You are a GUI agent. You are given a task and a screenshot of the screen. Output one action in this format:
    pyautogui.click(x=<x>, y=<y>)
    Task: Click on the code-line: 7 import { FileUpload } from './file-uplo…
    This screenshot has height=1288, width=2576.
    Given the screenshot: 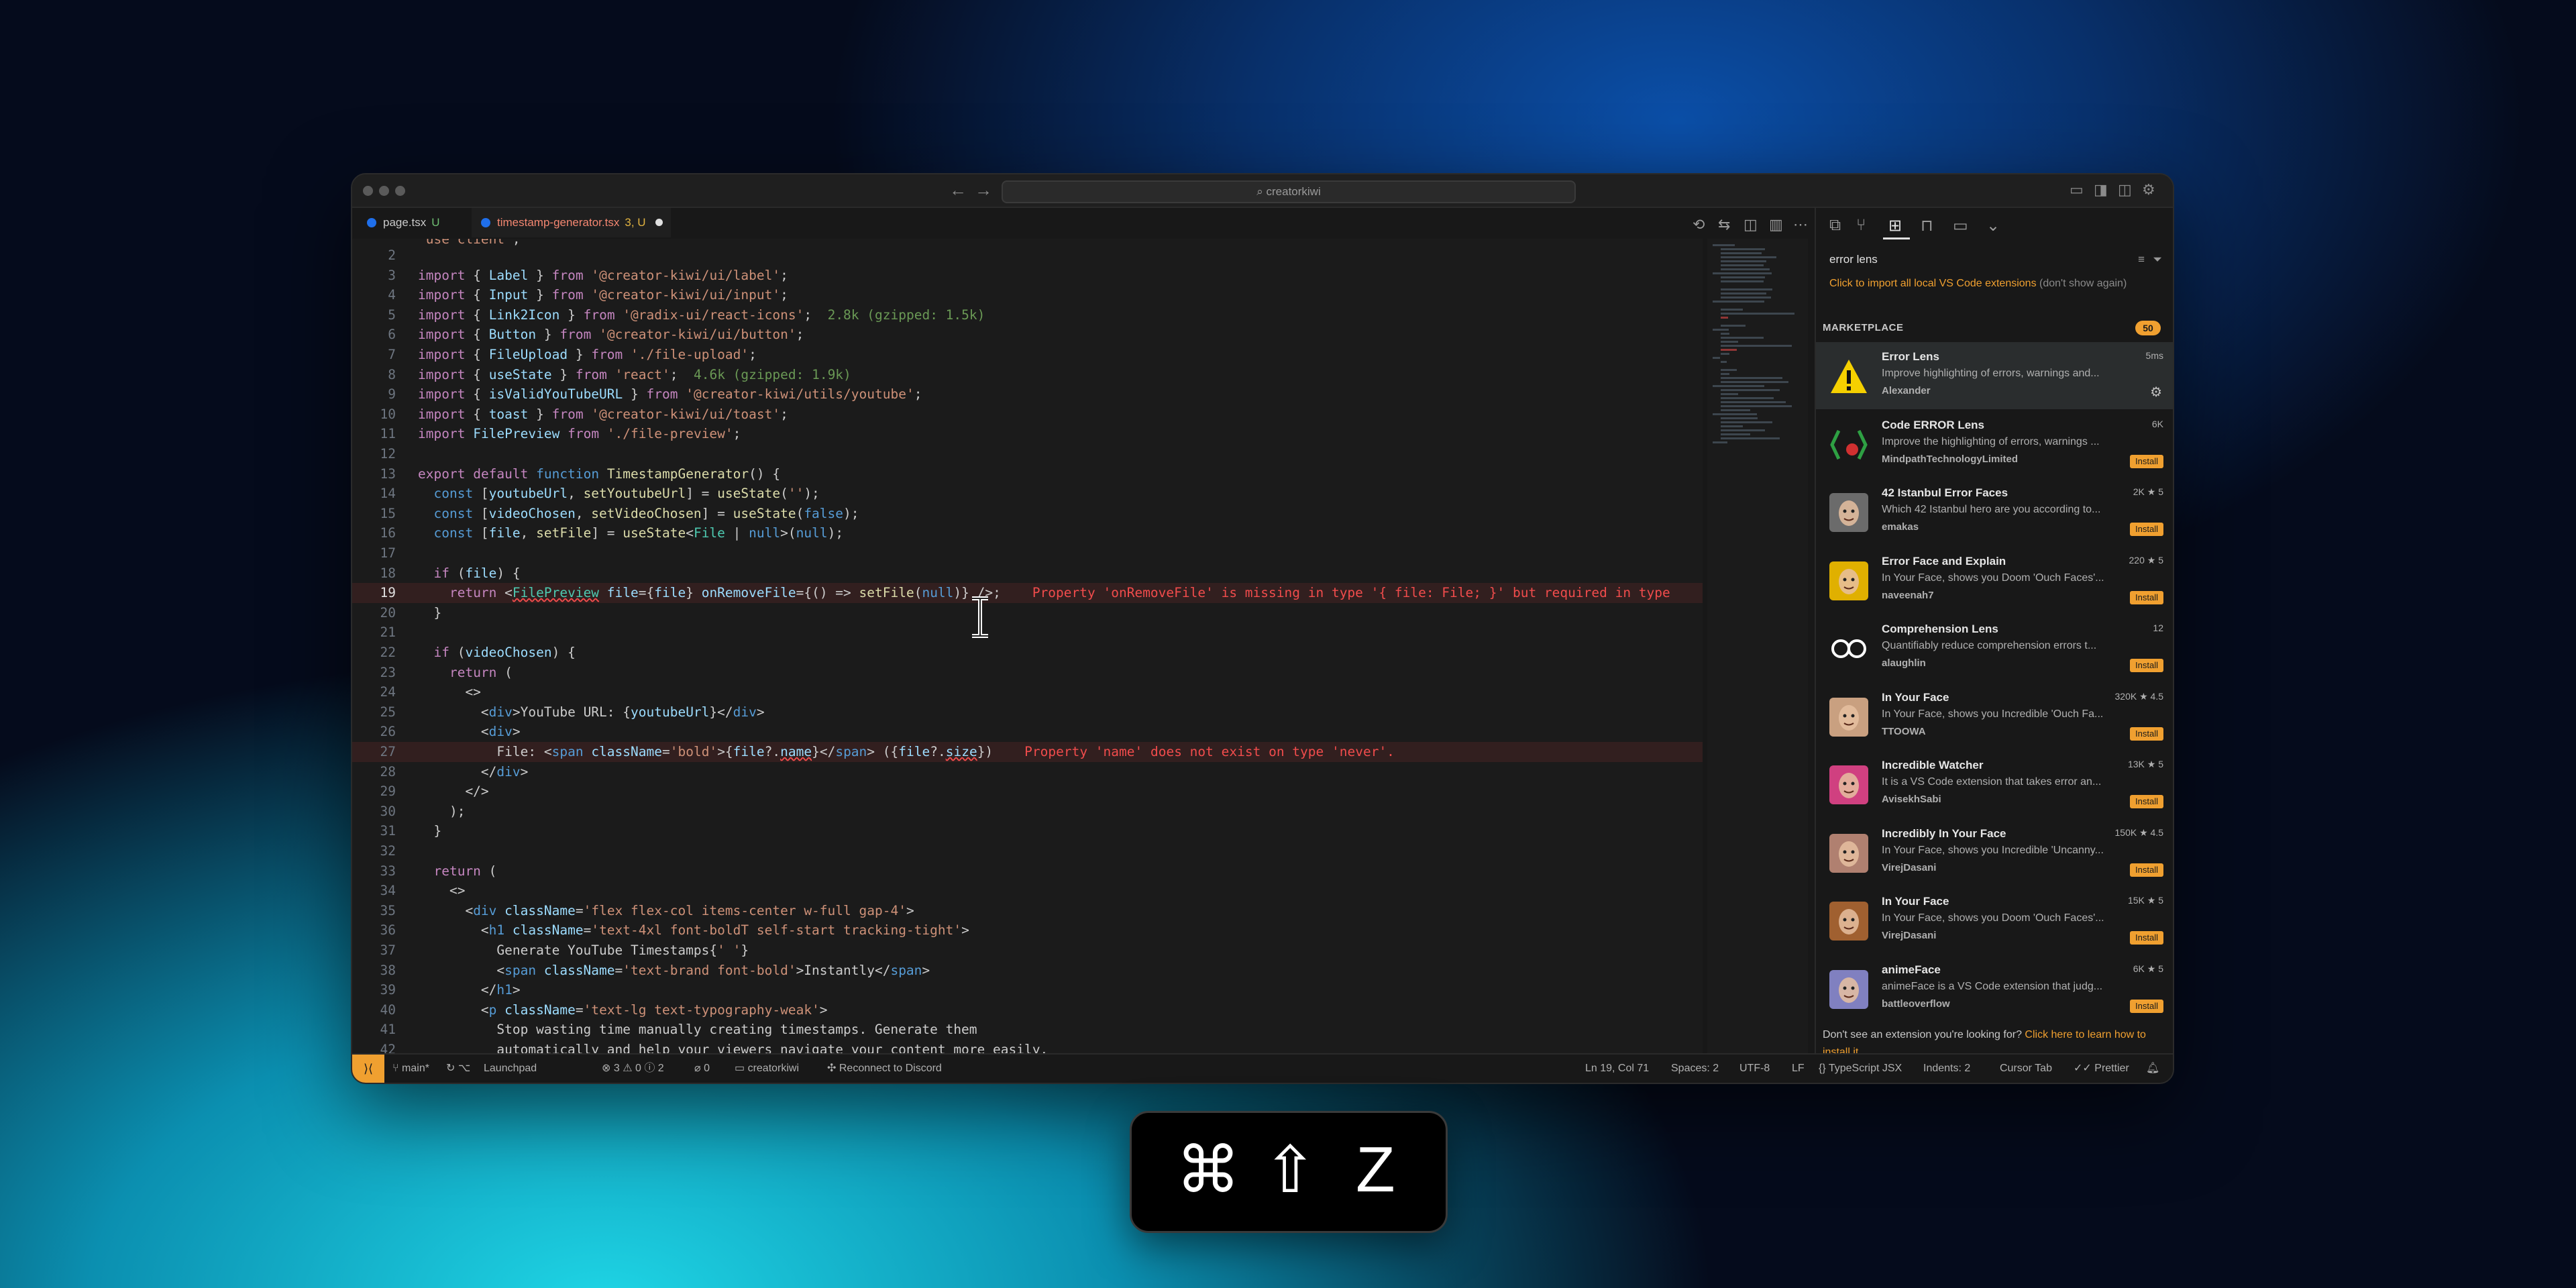 What is the action you would take?
    pyautogui.click(x=1027, y=355)
    